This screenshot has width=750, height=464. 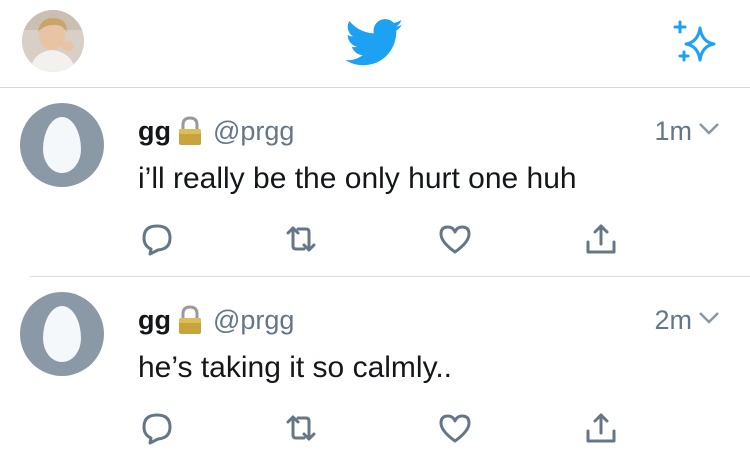 I want to click on twitter-bird-icon, so click(x=375, y=43).